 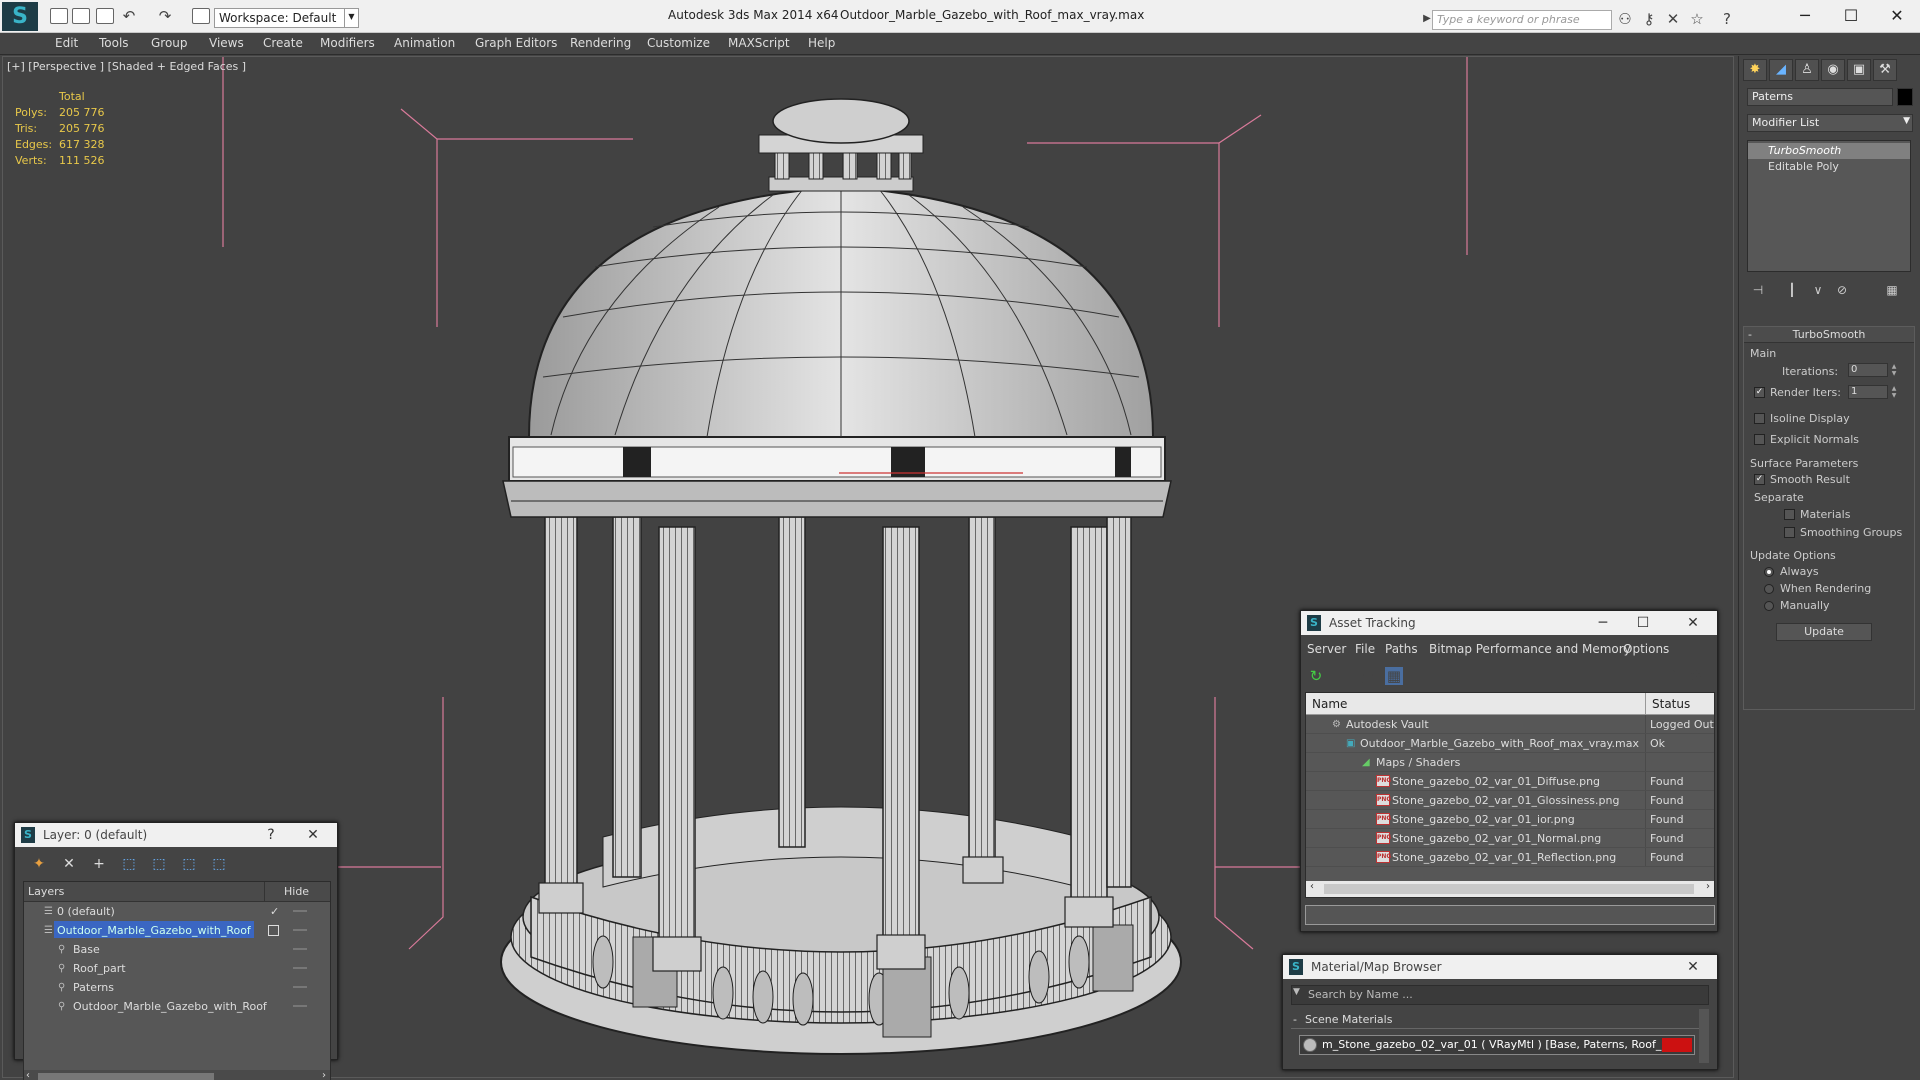 I want to click on show-end-result-icon: ┃, so click(x=1792, y=290).